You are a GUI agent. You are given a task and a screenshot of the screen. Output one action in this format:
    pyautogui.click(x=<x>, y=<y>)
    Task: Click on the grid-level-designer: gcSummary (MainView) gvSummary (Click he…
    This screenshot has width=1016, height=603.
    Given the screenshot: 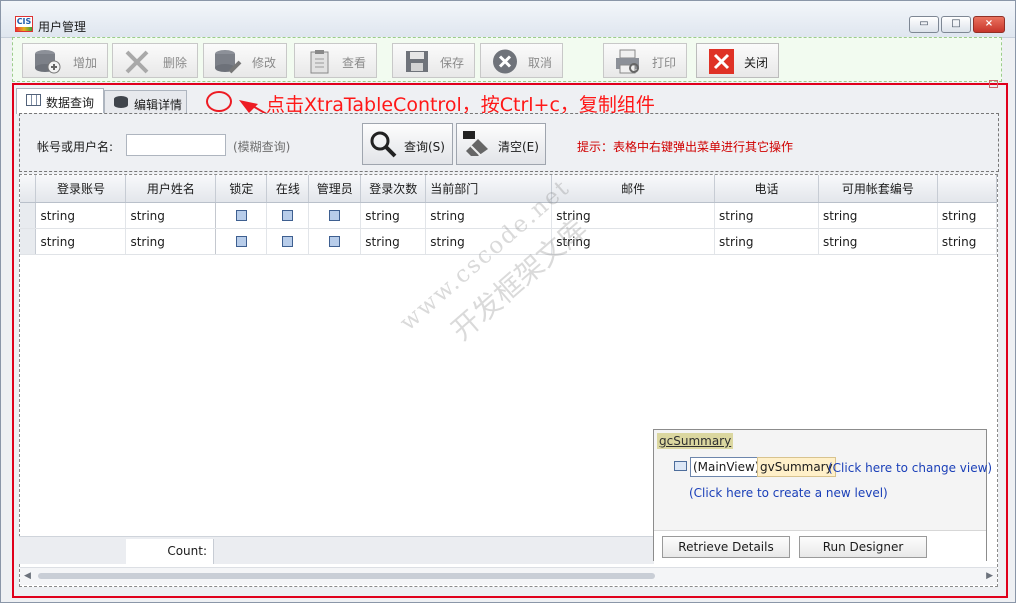 What is the action you would take?
    pyautogui.click(x=822, y=495)
    